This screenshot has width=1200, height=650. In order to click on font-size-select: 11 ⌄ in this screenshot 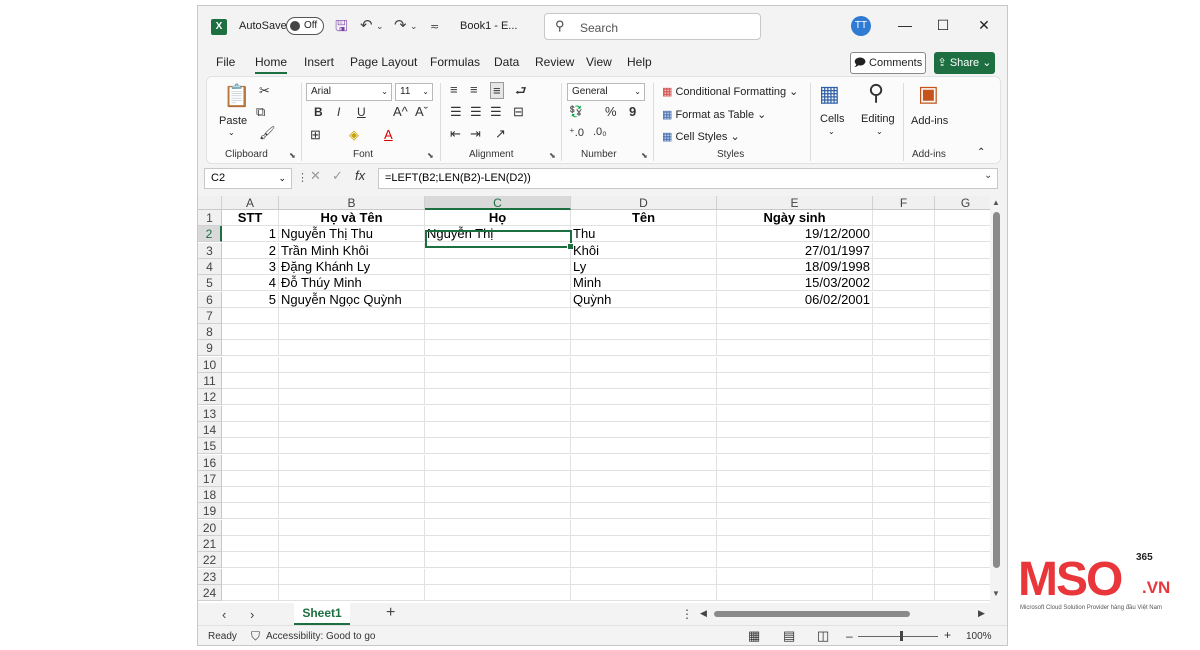, I will do `click(414, 92)`.